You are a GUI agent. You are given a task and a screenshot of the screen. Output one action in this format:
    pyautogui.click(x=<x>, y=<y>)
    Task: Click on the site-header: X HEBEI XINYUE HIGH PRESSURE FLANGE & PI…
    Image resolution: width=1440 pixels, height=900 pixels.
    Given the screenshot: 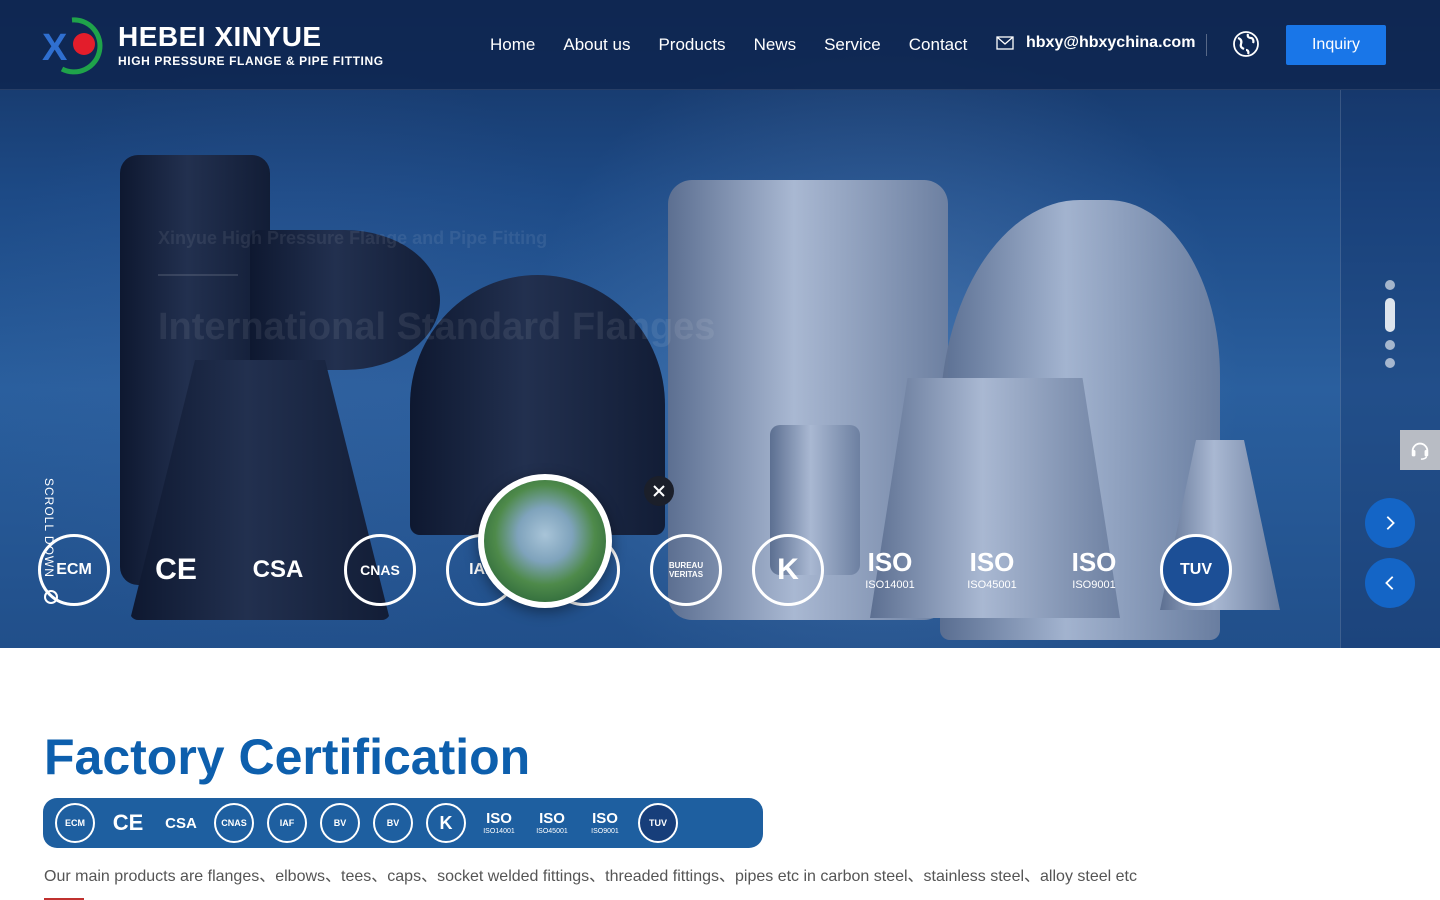 What is the action you would take?
    pyautogui.click(x=720, y=45)
    